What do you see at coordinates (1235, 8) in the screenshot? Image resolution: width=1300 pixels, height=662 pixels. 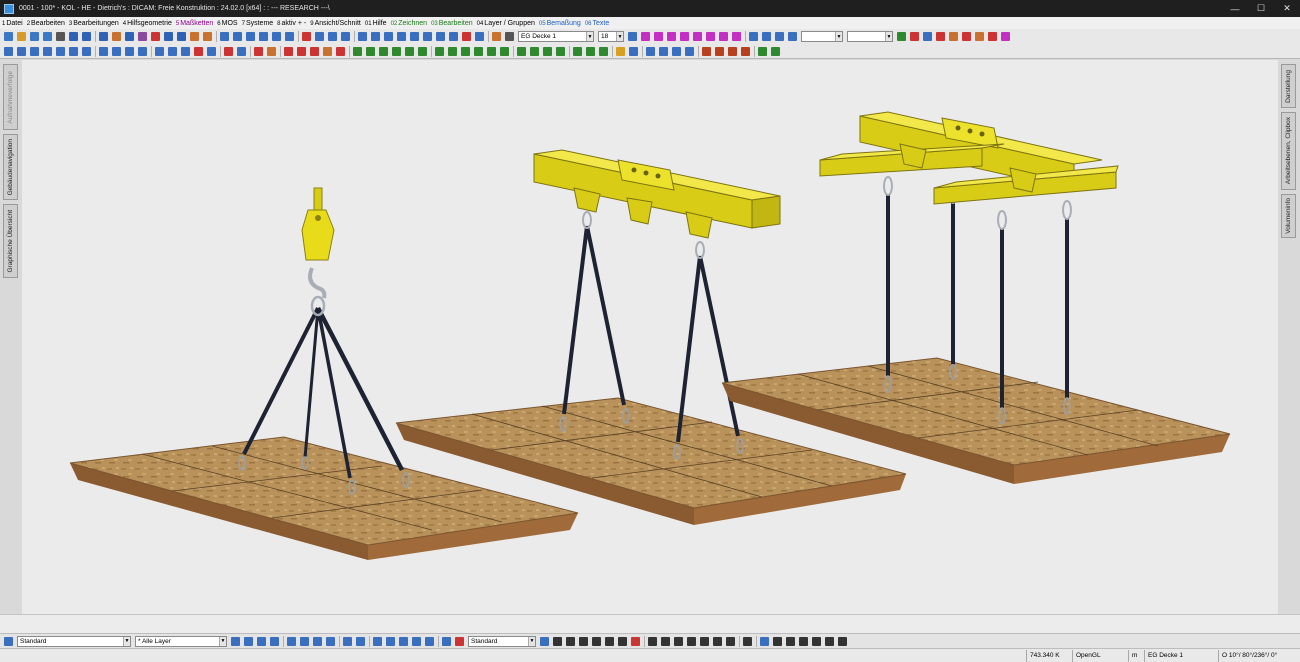 I see `minimize-button: —` at bounding box center [1235, 8].